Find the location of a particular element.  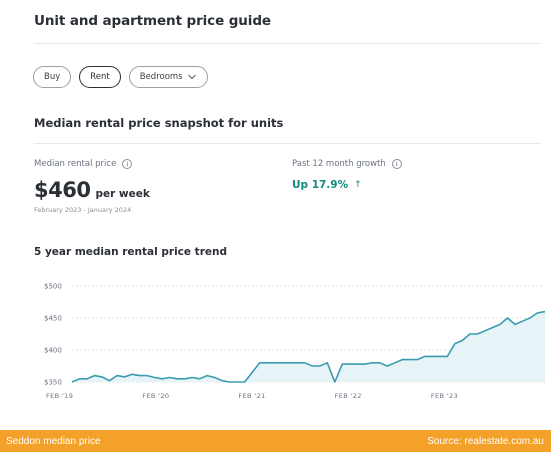

y-tick-label: $450 is located at coordinates (53, 319).